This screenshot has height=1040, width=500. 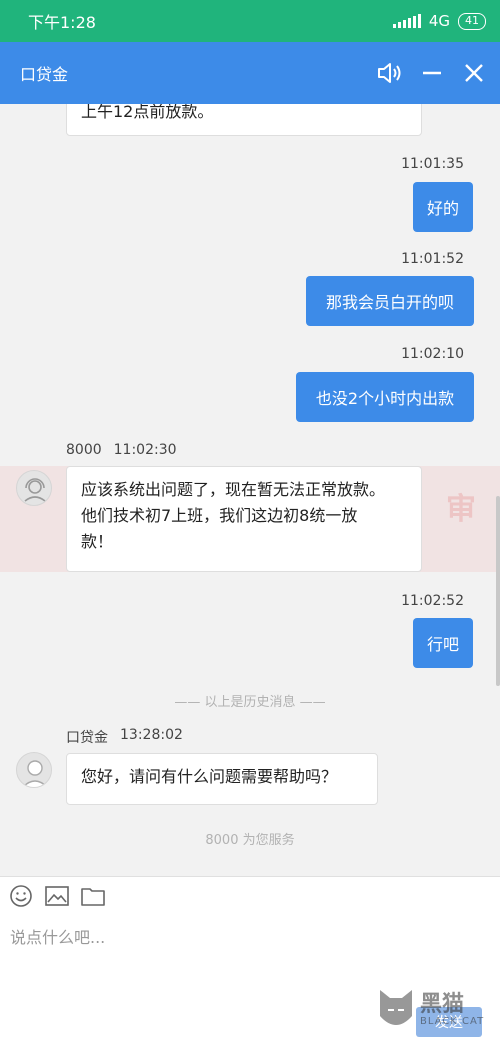 What do you see at coordinates (396, 1007) in the screenshot?
I see `black-cat-logo-icon` at bounding box center [396, 1007].